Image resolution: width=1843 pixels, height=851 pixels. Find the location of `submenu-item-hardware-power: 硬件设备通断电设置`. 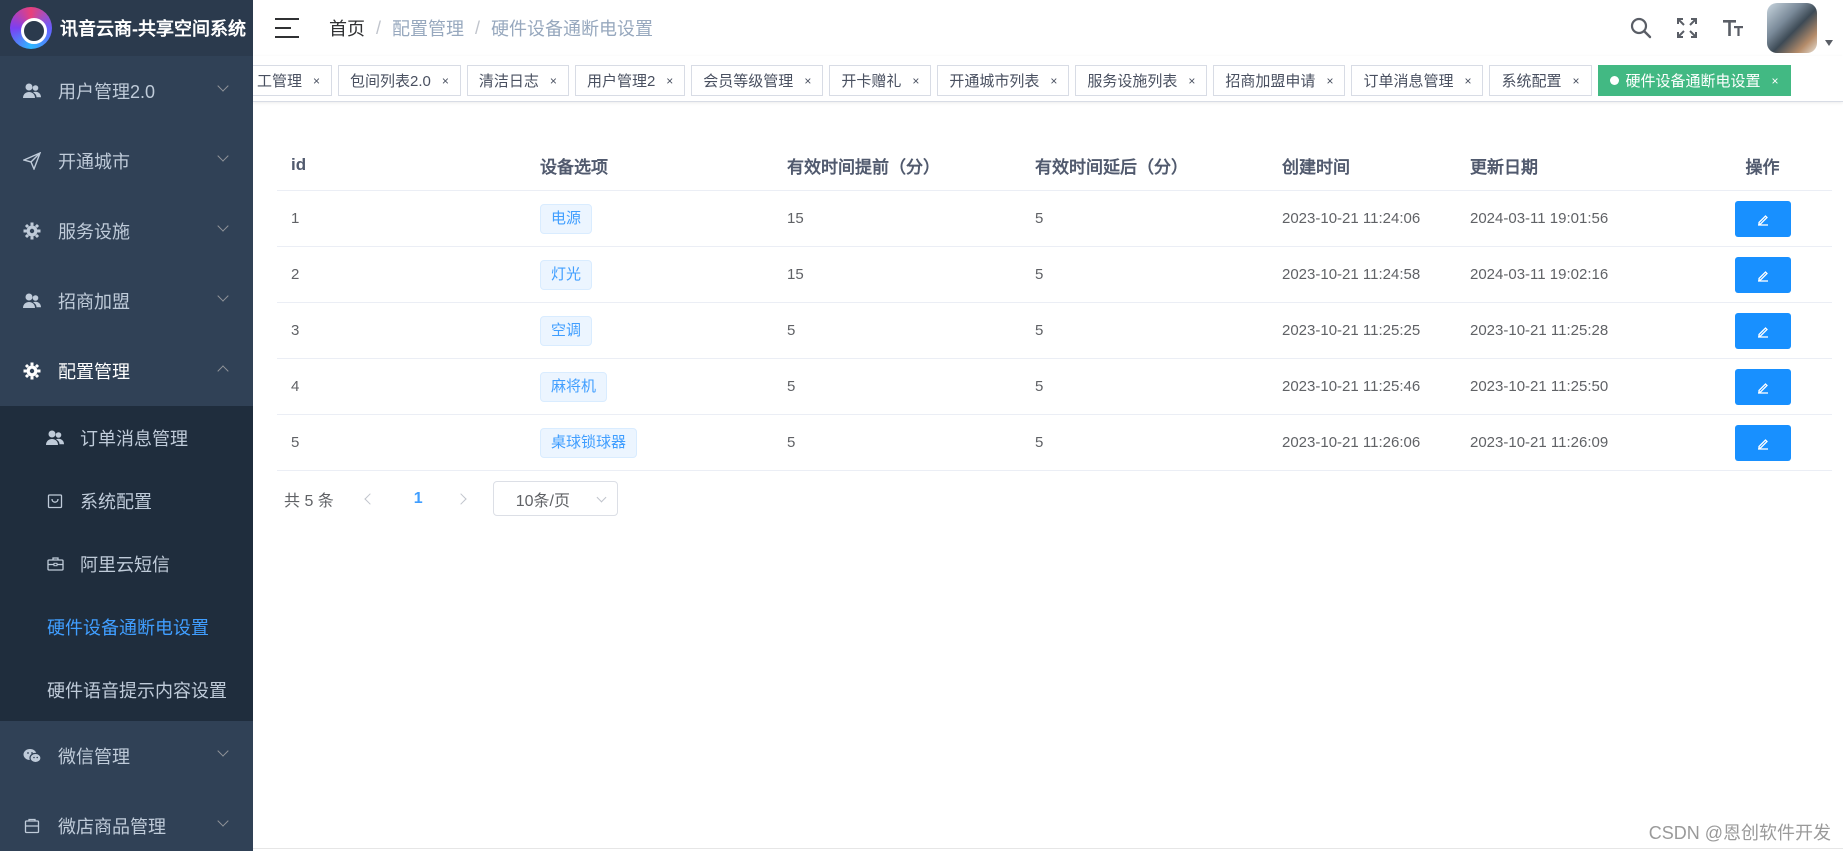

submenu-item-hardware-power: 硬件设备通断电设置 is located at coordinates (126, 626).